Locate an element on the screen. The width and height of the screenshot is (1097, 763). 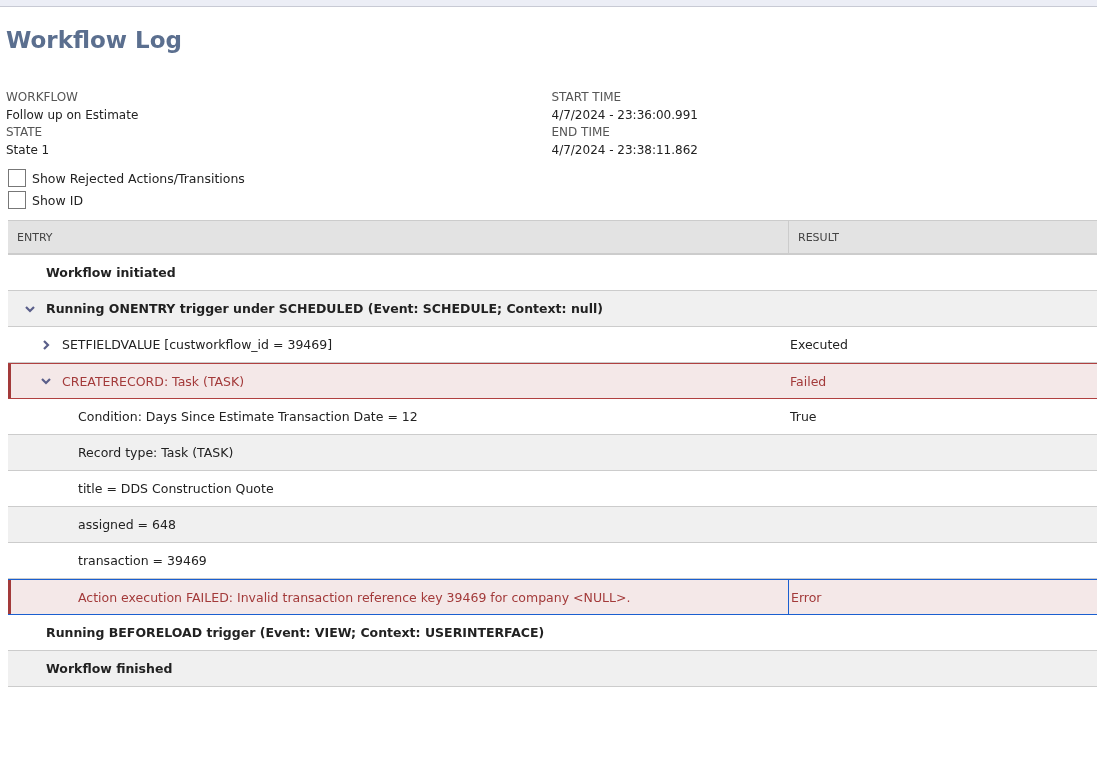
entry-text: transaction = 39469 is located at coordinates (142, 560).